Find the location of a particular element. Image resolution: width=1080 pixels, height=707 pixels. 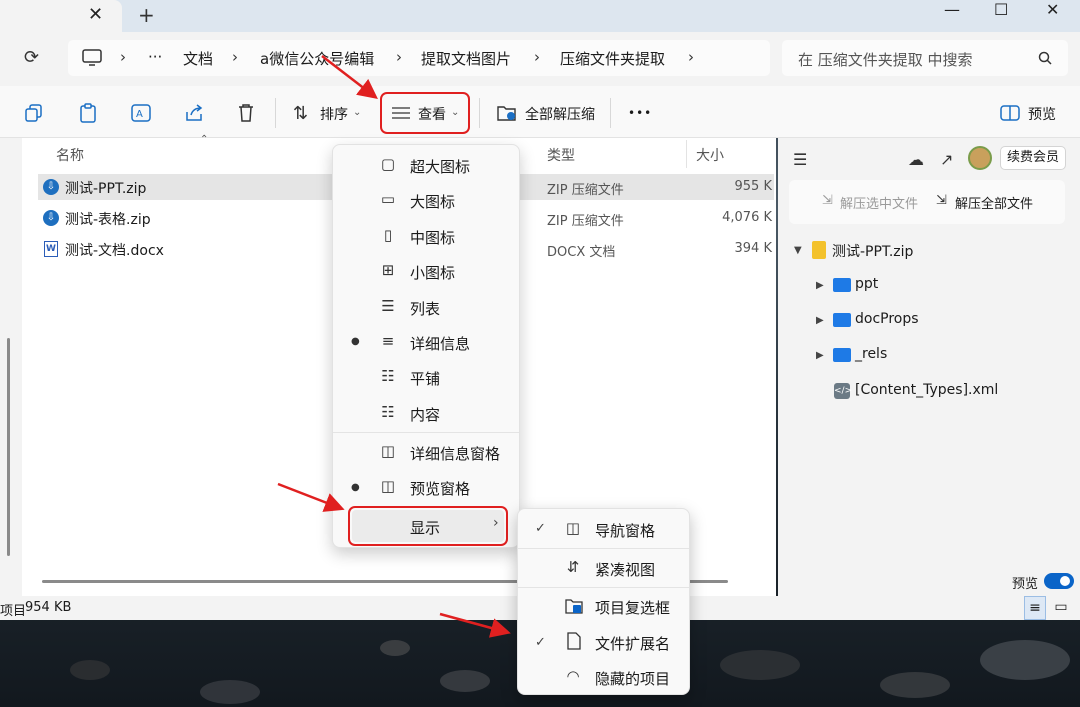

arrow-to-file-extensions is located at coordinates (475, 625).